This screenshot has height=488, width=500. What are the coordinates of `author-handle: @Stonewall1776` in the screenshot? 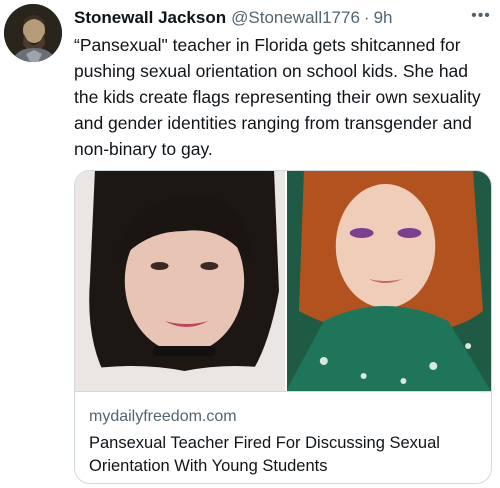 It's located at (295, 18).